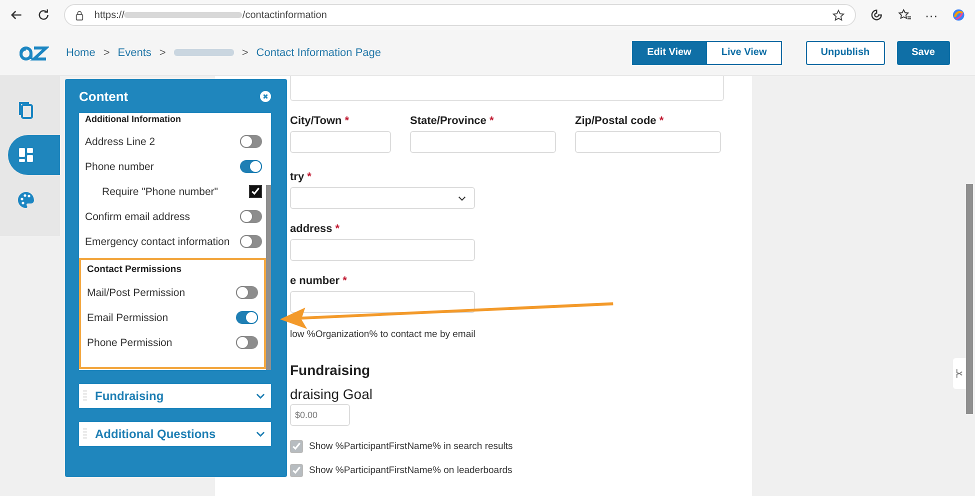  I want to click on field-label: State/Province *, so click(452, 122).